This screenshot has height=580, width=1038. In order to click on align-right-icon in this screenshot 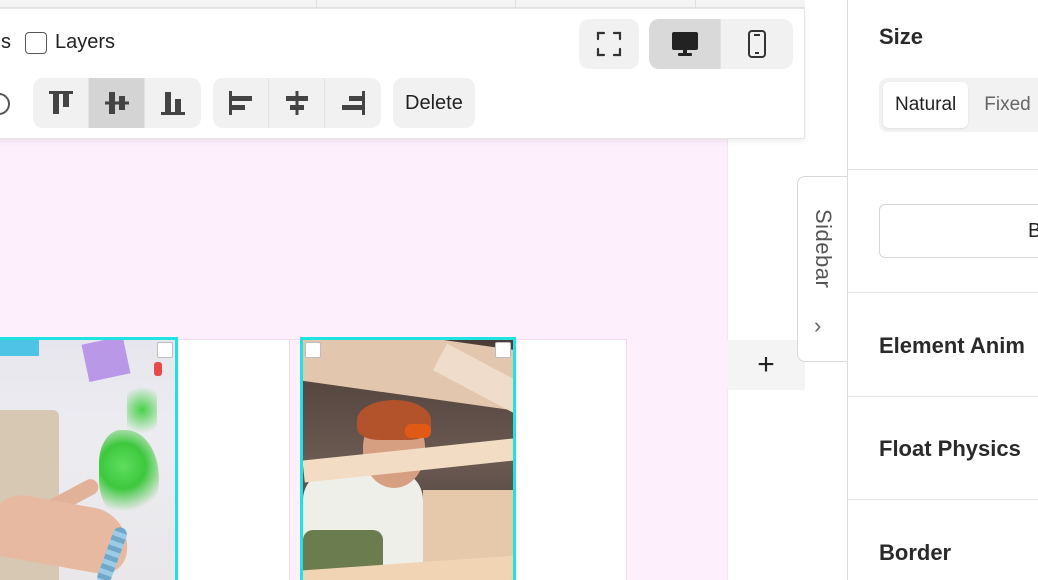, I will do `click(353, 103)`.